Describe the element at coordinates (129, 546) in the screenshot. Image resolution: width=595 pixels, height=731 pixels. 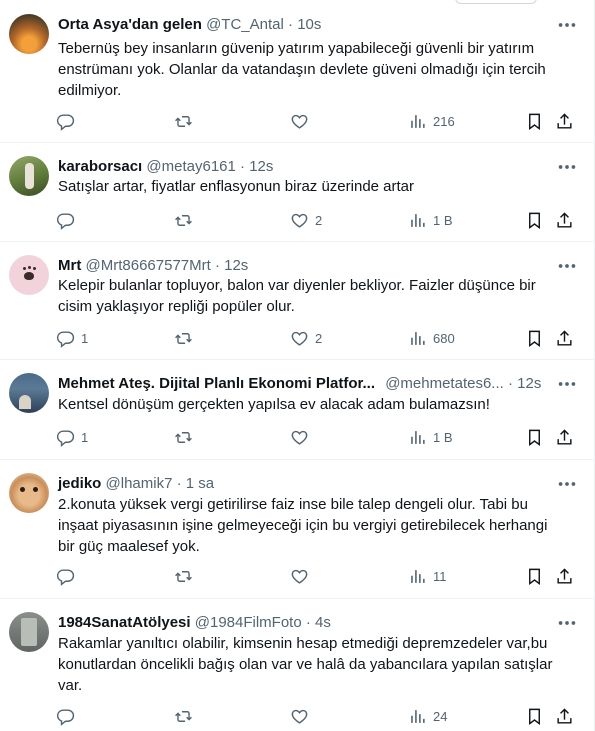
I see `tweet-text-line: bir güç maalesef yok.` at that location.